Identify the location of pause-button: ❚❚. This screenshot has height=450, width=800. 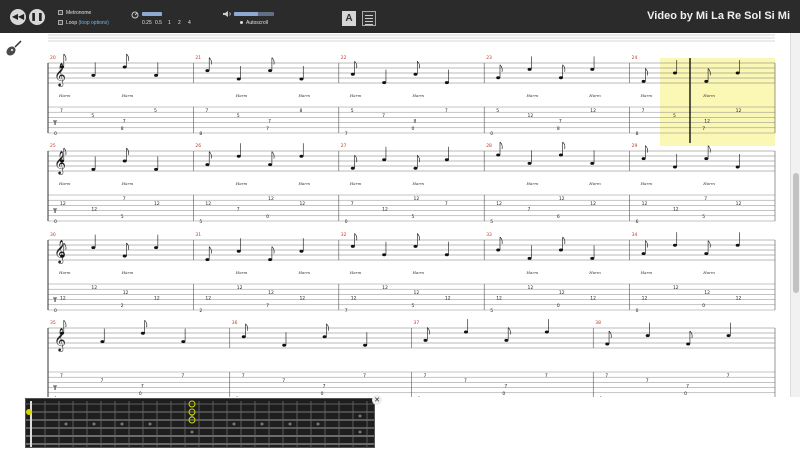
(37, 17).